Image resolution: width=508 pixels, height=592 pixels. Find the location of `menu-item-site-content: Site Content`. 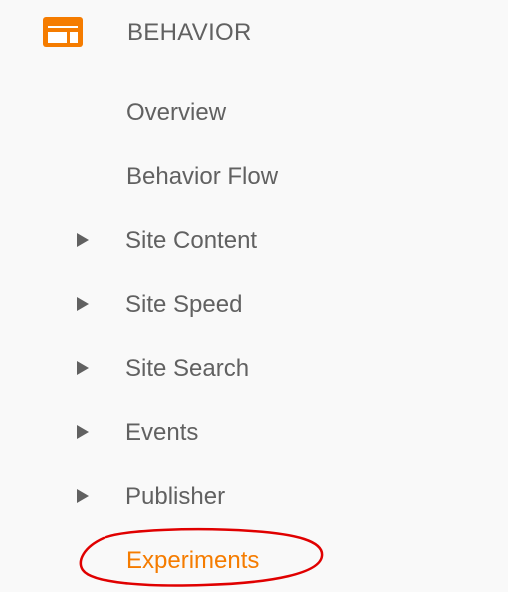

menu-item-site-content: Site Content is located at coordinates (254, 240).